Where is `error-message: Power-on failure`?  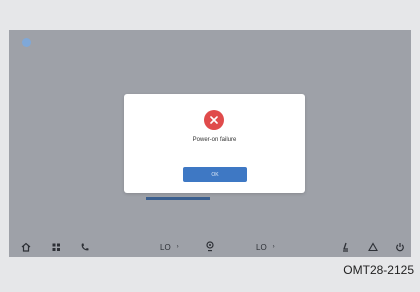
error-message: Power-on failure is located at coordinates (214, 140).